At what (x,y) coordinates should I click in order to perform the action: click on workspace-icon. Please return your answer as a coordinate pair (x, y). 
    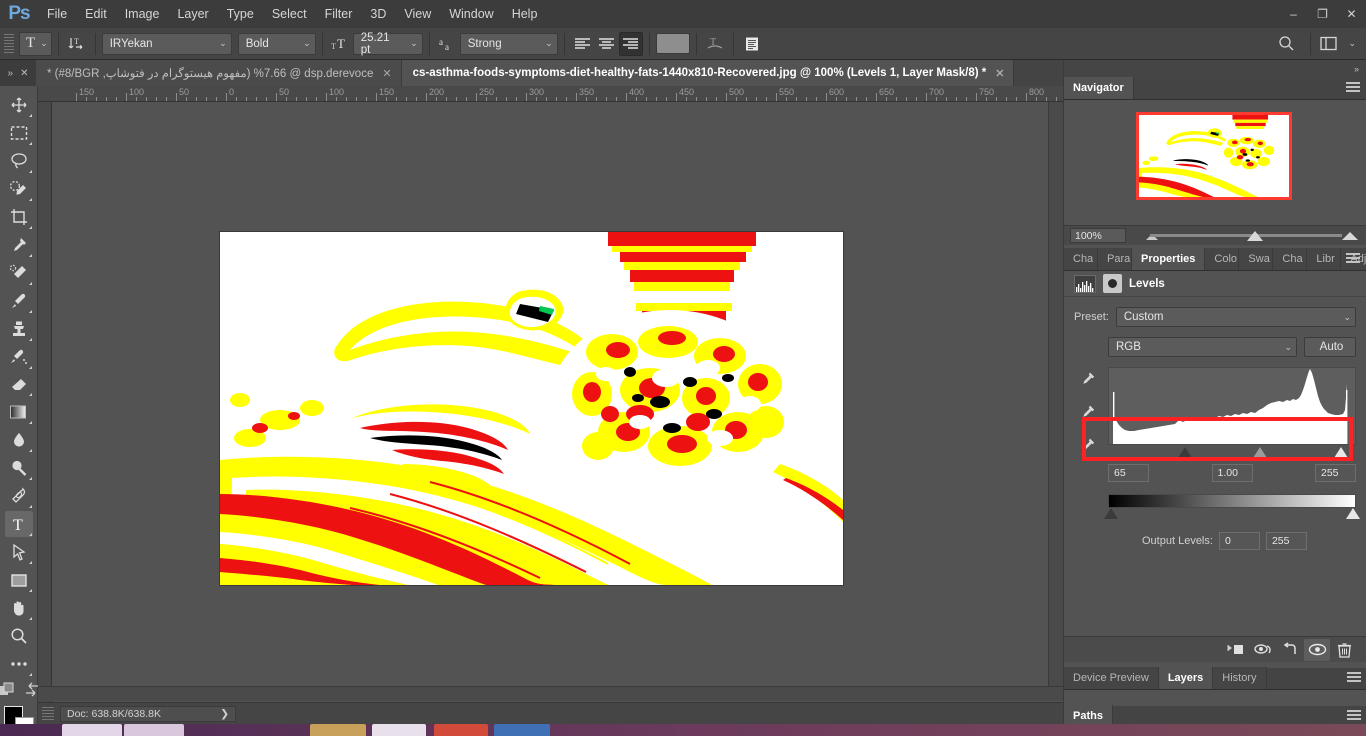
    Looking at the image, I should click on (1329, 44).